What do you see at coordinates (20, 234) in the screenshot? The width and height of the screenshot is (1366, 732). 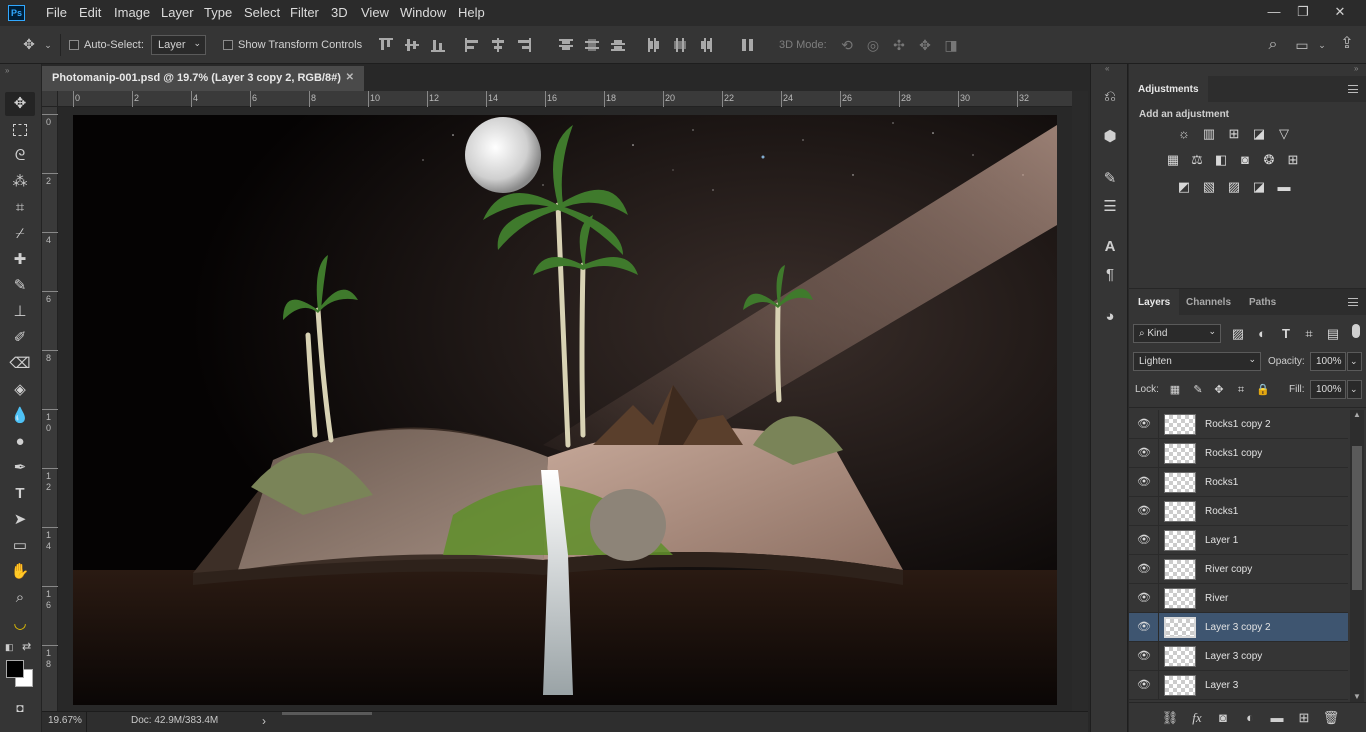 I see `eyedropper-tool-icon: ⌿` at bounding box center [20, 234].